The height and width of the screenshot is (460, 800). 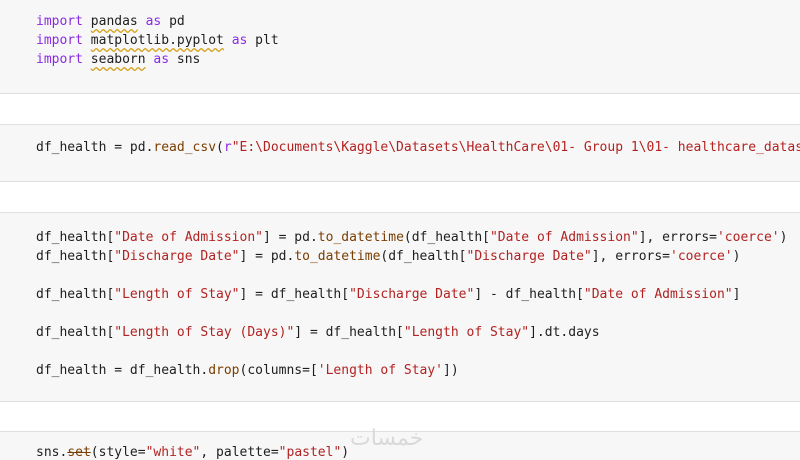 I want to click on code-token: set, so click(x=79, y=452).